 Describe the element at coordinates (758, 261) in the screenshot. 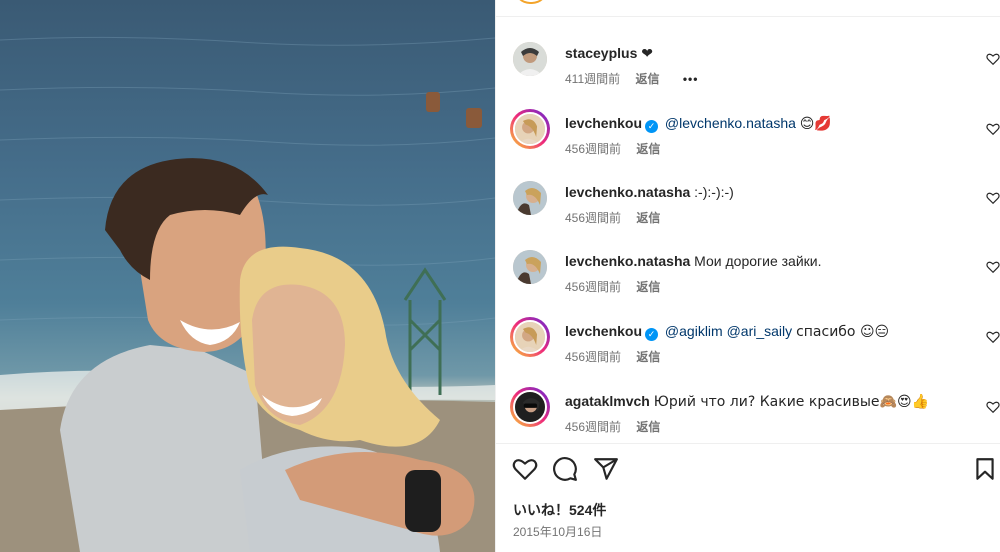

I see `comment-body: Мои дорогие зайки.` at that location.